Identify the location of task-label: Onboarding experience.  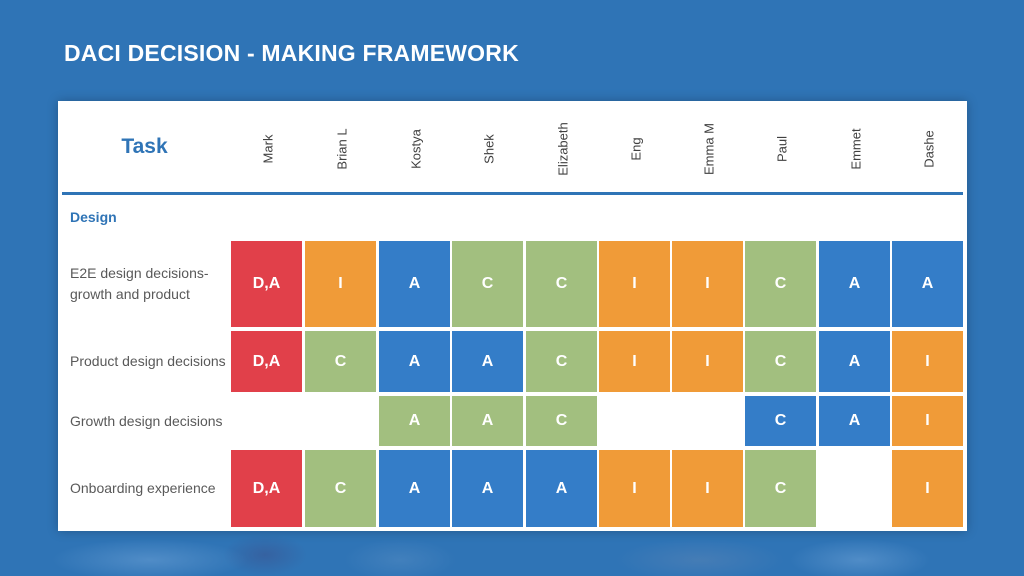
(143, 488).